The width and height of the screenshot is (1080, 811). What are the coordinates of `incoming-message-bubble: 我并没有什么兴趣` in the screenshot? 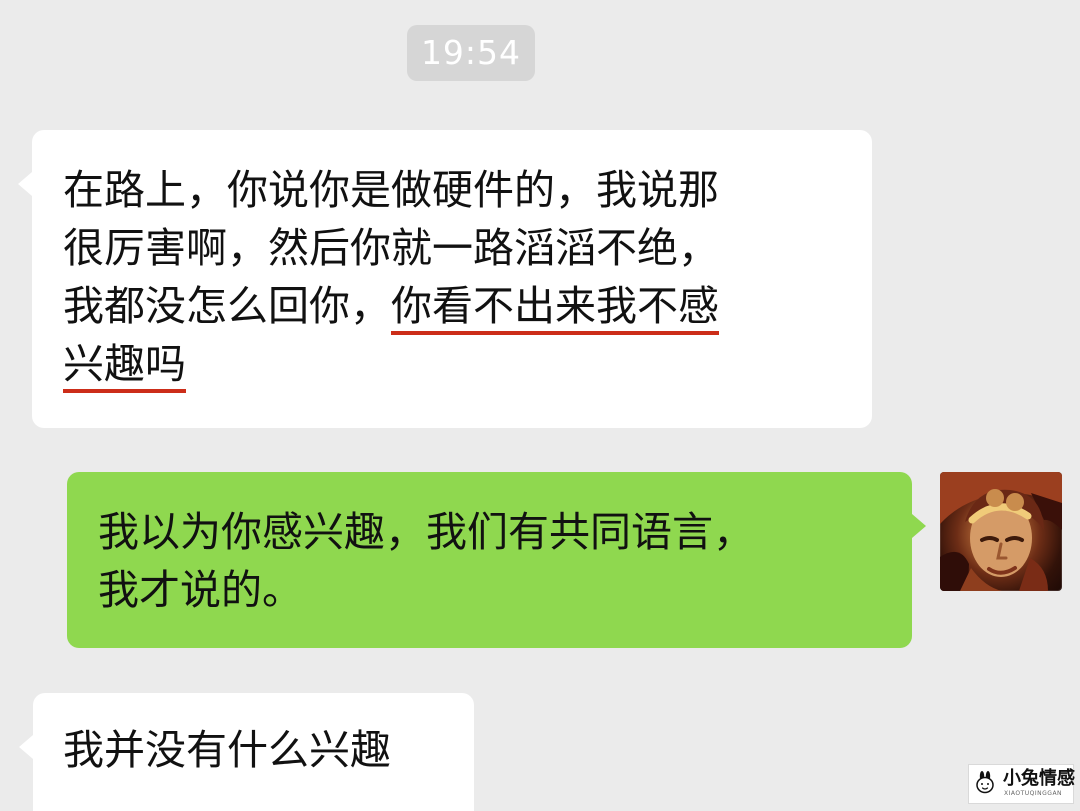 It's located at (246, 752).